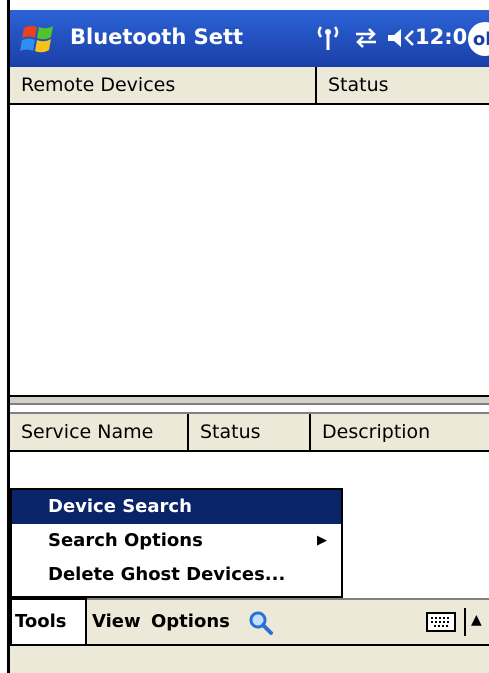 The width and height of the screenshot is (489, 673). I want to click on menu-options: Options, so click(190, 622).